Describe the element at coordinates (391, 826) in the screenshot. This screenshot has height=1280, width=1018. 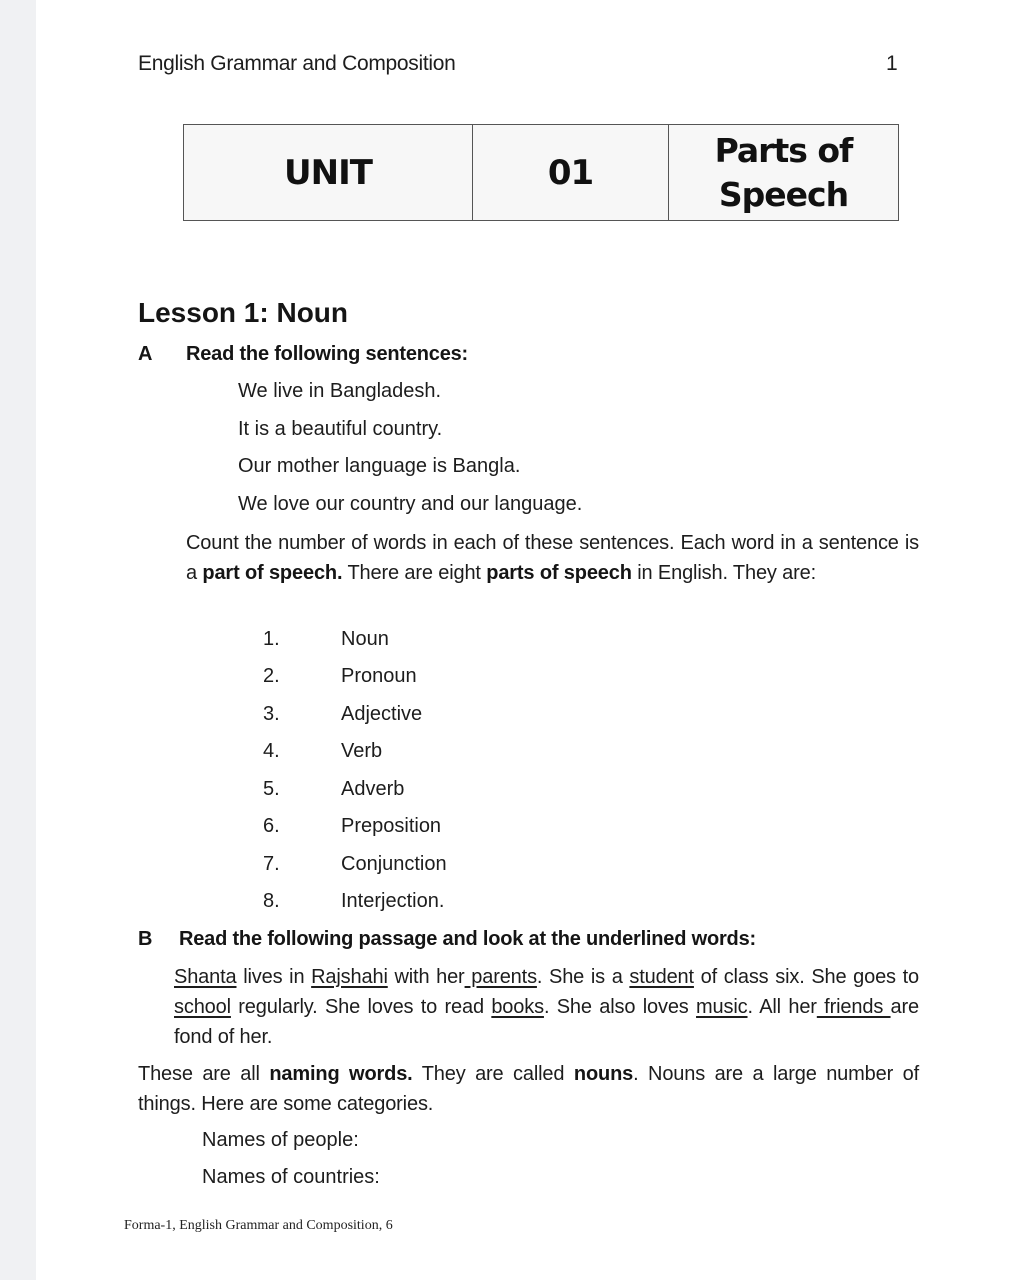
I see `list-item-term: Preposition` at that location.